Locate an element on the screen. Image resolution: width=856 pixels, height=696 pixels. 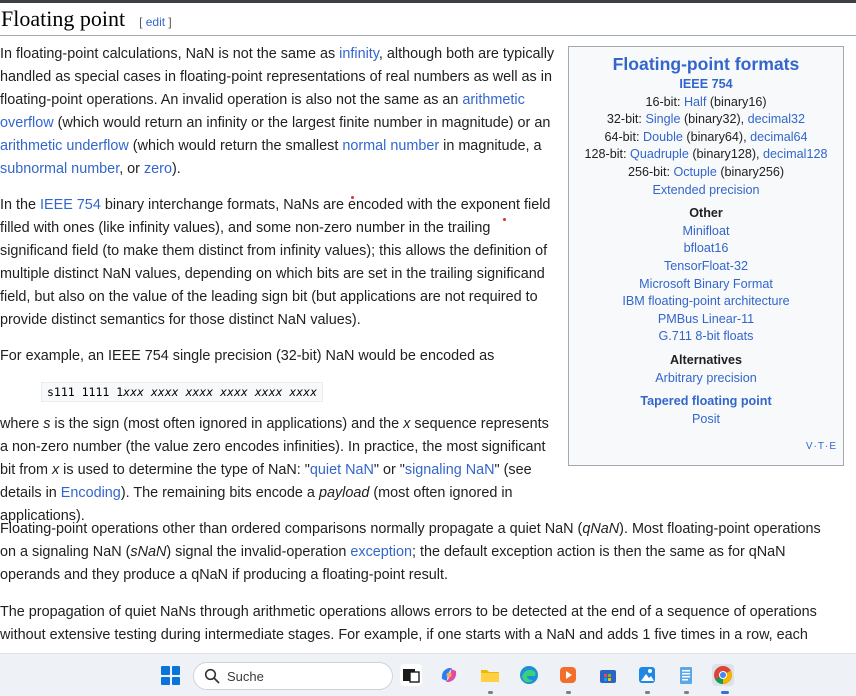
section-heading: Floating point [ edit ] is located at coordinates (428, 20).